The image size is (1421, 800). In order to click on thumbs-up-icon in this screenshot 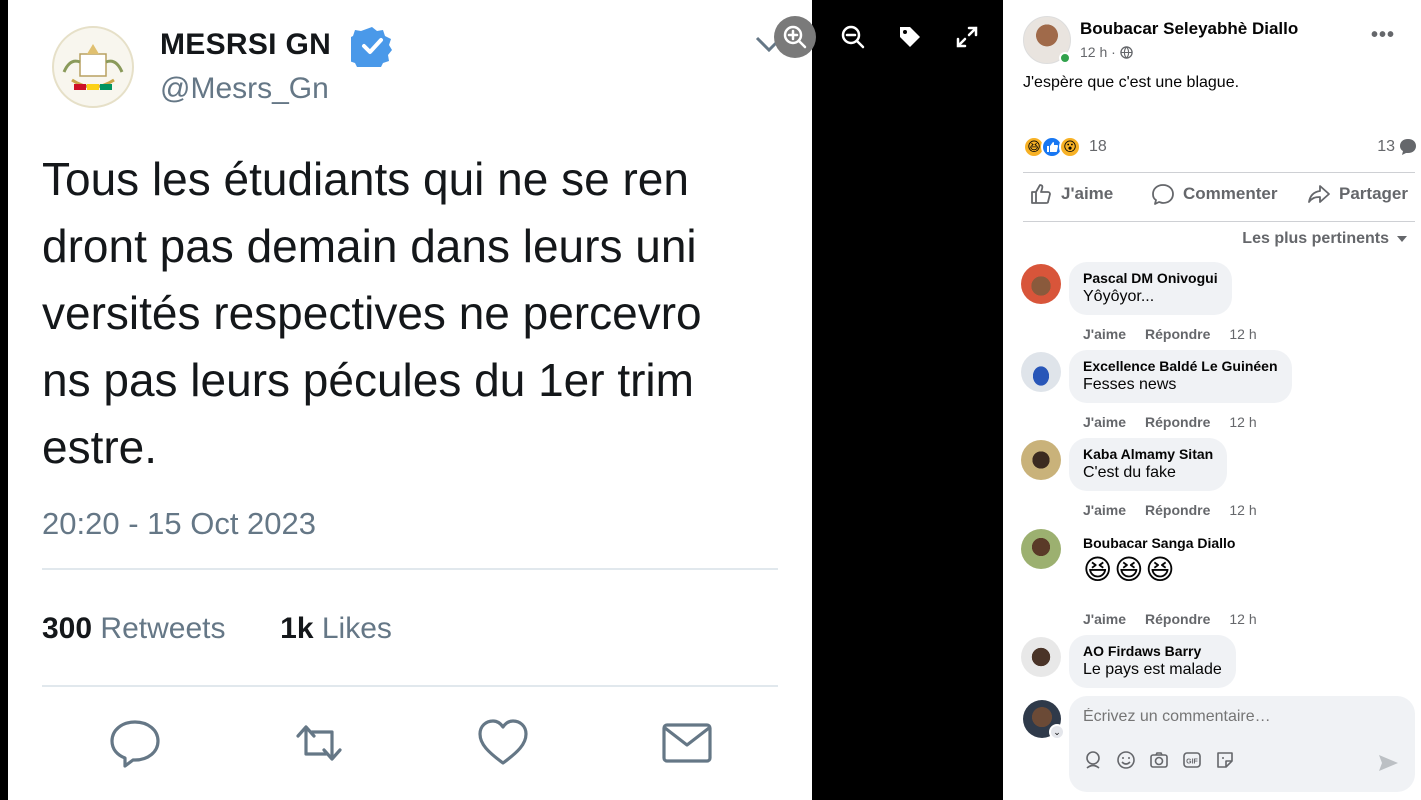, I will do `click(1041, 194)`.